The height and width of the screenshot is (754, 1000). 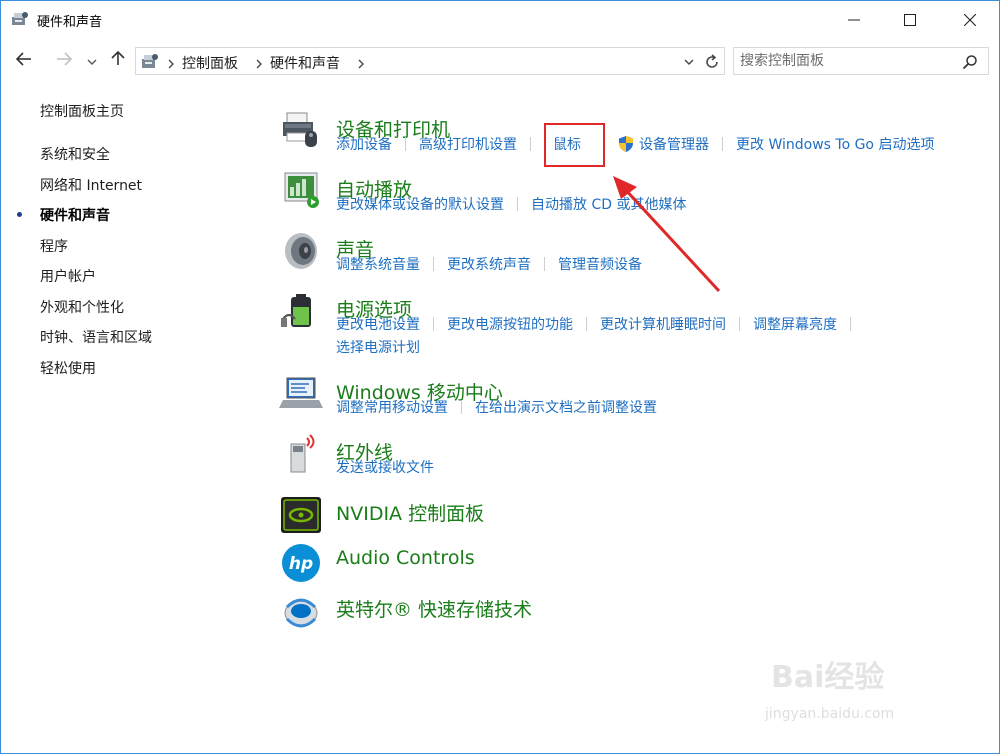 I want to click on arrow-up-icon, so click(x=118, y=60).